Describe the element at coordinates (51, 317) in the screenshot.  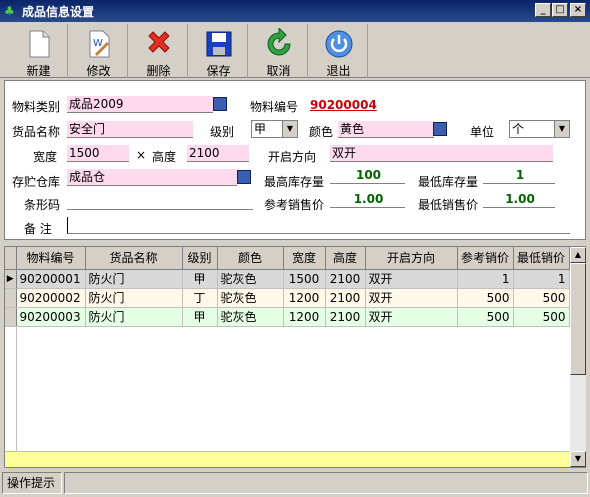
I see `cell-code: 90200003` at that location.